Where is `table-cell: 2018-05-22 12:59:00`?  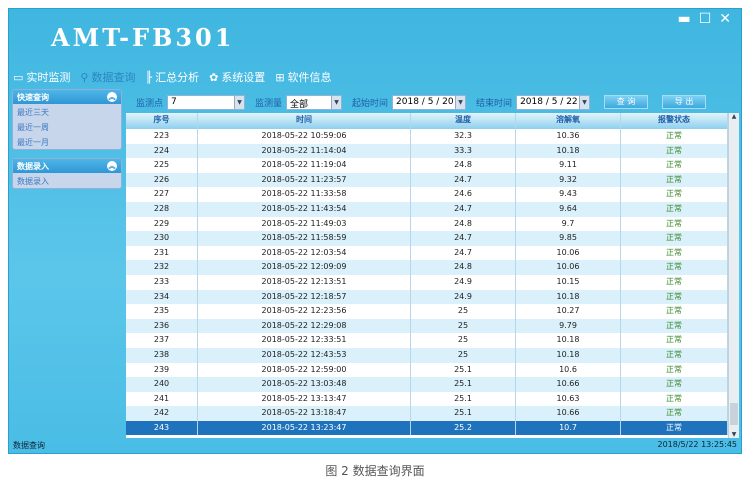 table-cell: 2018-05-22 12:59:00 is located at coordinates (304, 370).